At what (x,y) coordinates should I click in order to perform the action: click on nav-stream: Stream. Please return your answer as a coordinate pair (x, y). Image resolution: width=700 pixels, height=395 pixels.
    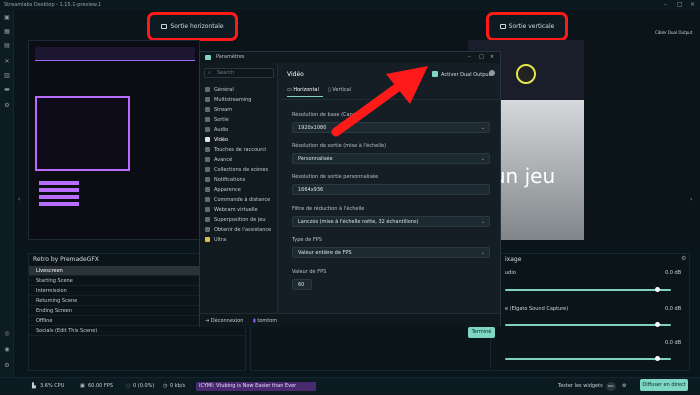
    Looking at the image, I should click on (218, 110).